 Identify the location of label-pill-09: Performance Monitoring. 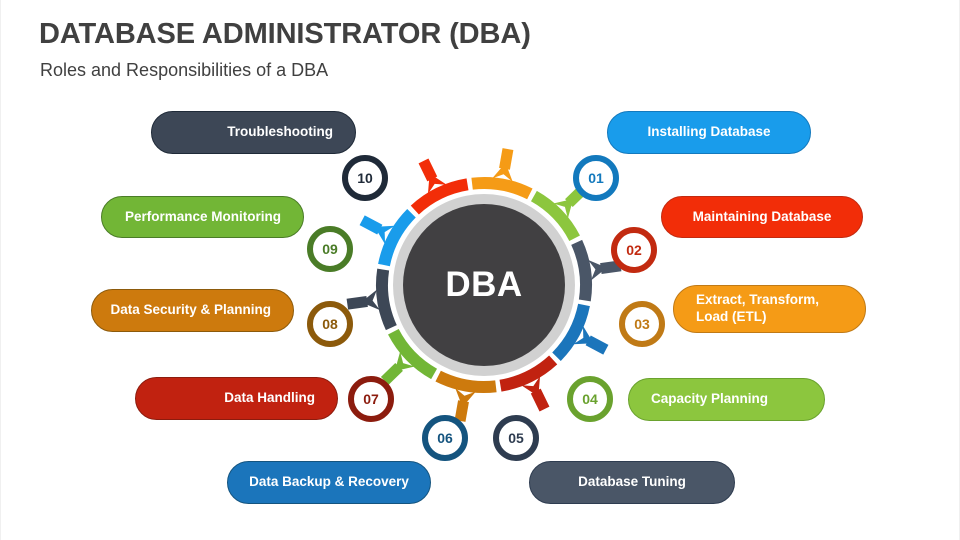
(202, 217).